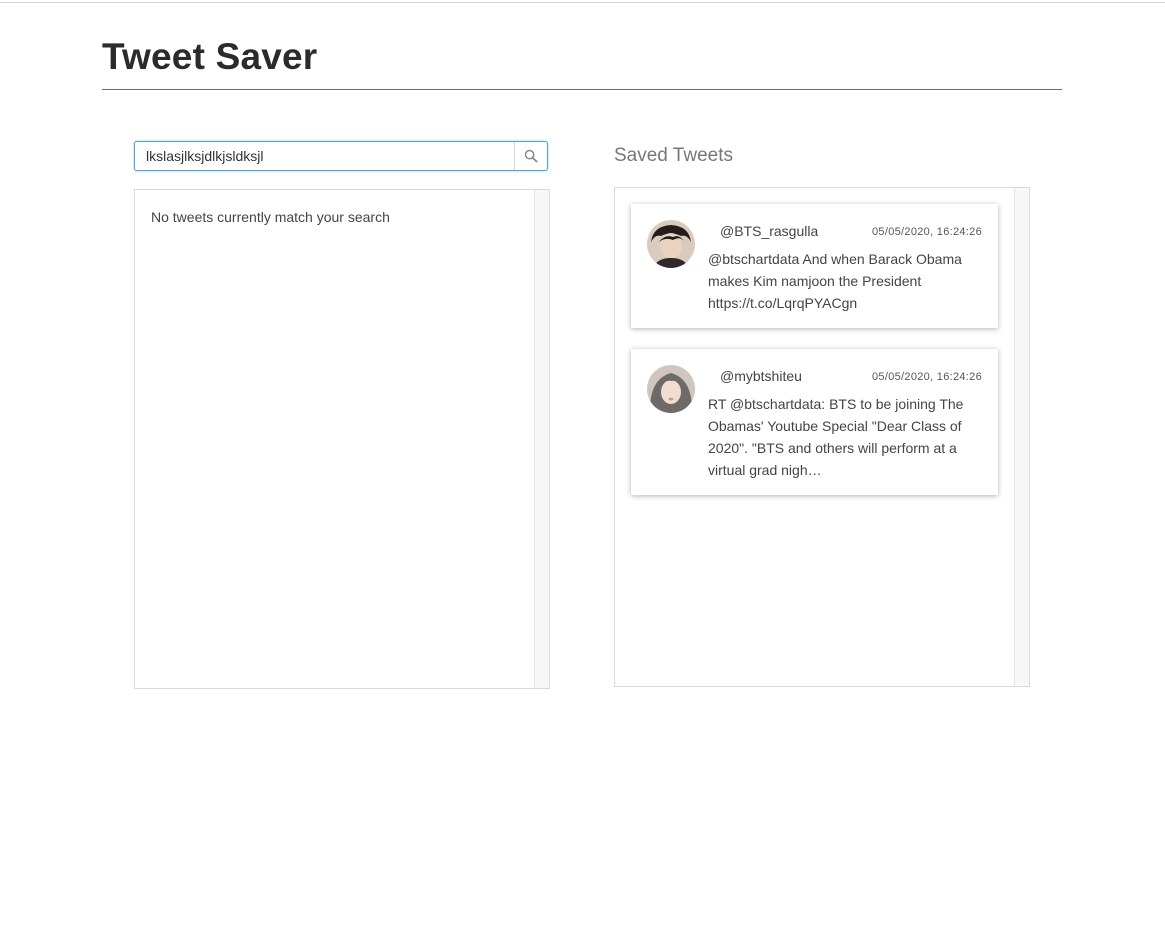 The width and height of the screenshot is (1165, 948). What do you see at coordinates (325, 156) in the screenshot?
I see `search-input` at bounding box center [325, 156].